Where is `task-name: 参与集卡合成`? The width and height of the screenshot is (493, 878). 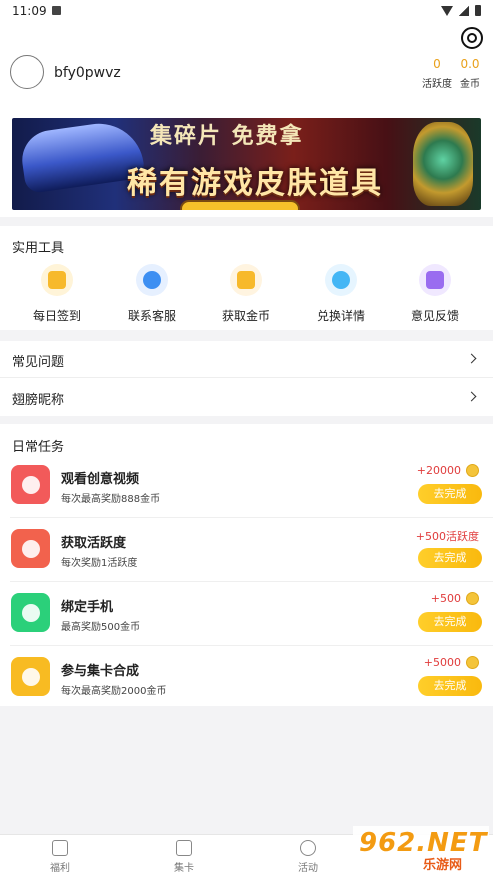
task-name: 参与集卡合成 is located at coordinates (100, 671).